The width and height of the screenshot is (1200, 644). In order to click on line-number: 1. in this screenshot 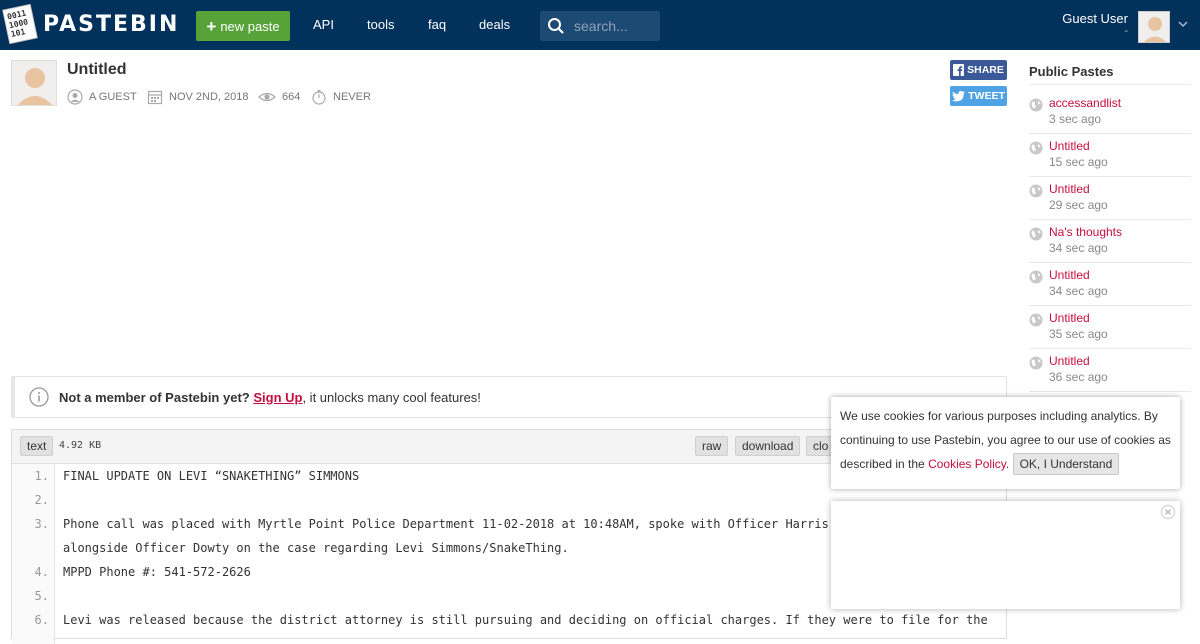, I will do `click(41, 476)`.